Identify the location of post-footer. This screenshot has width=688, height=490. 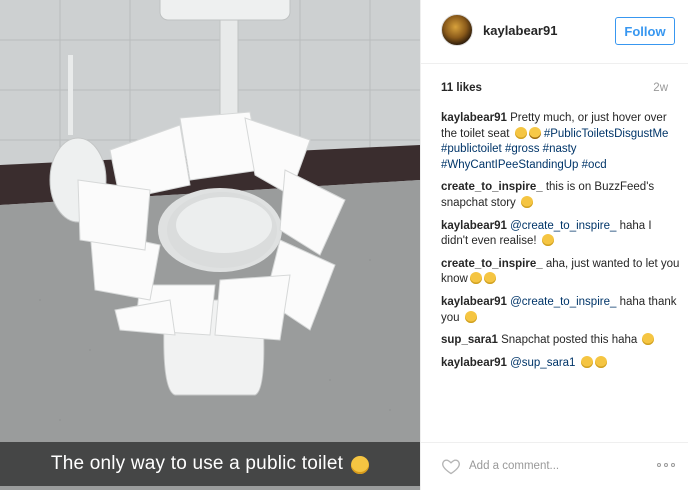
(554, 466).